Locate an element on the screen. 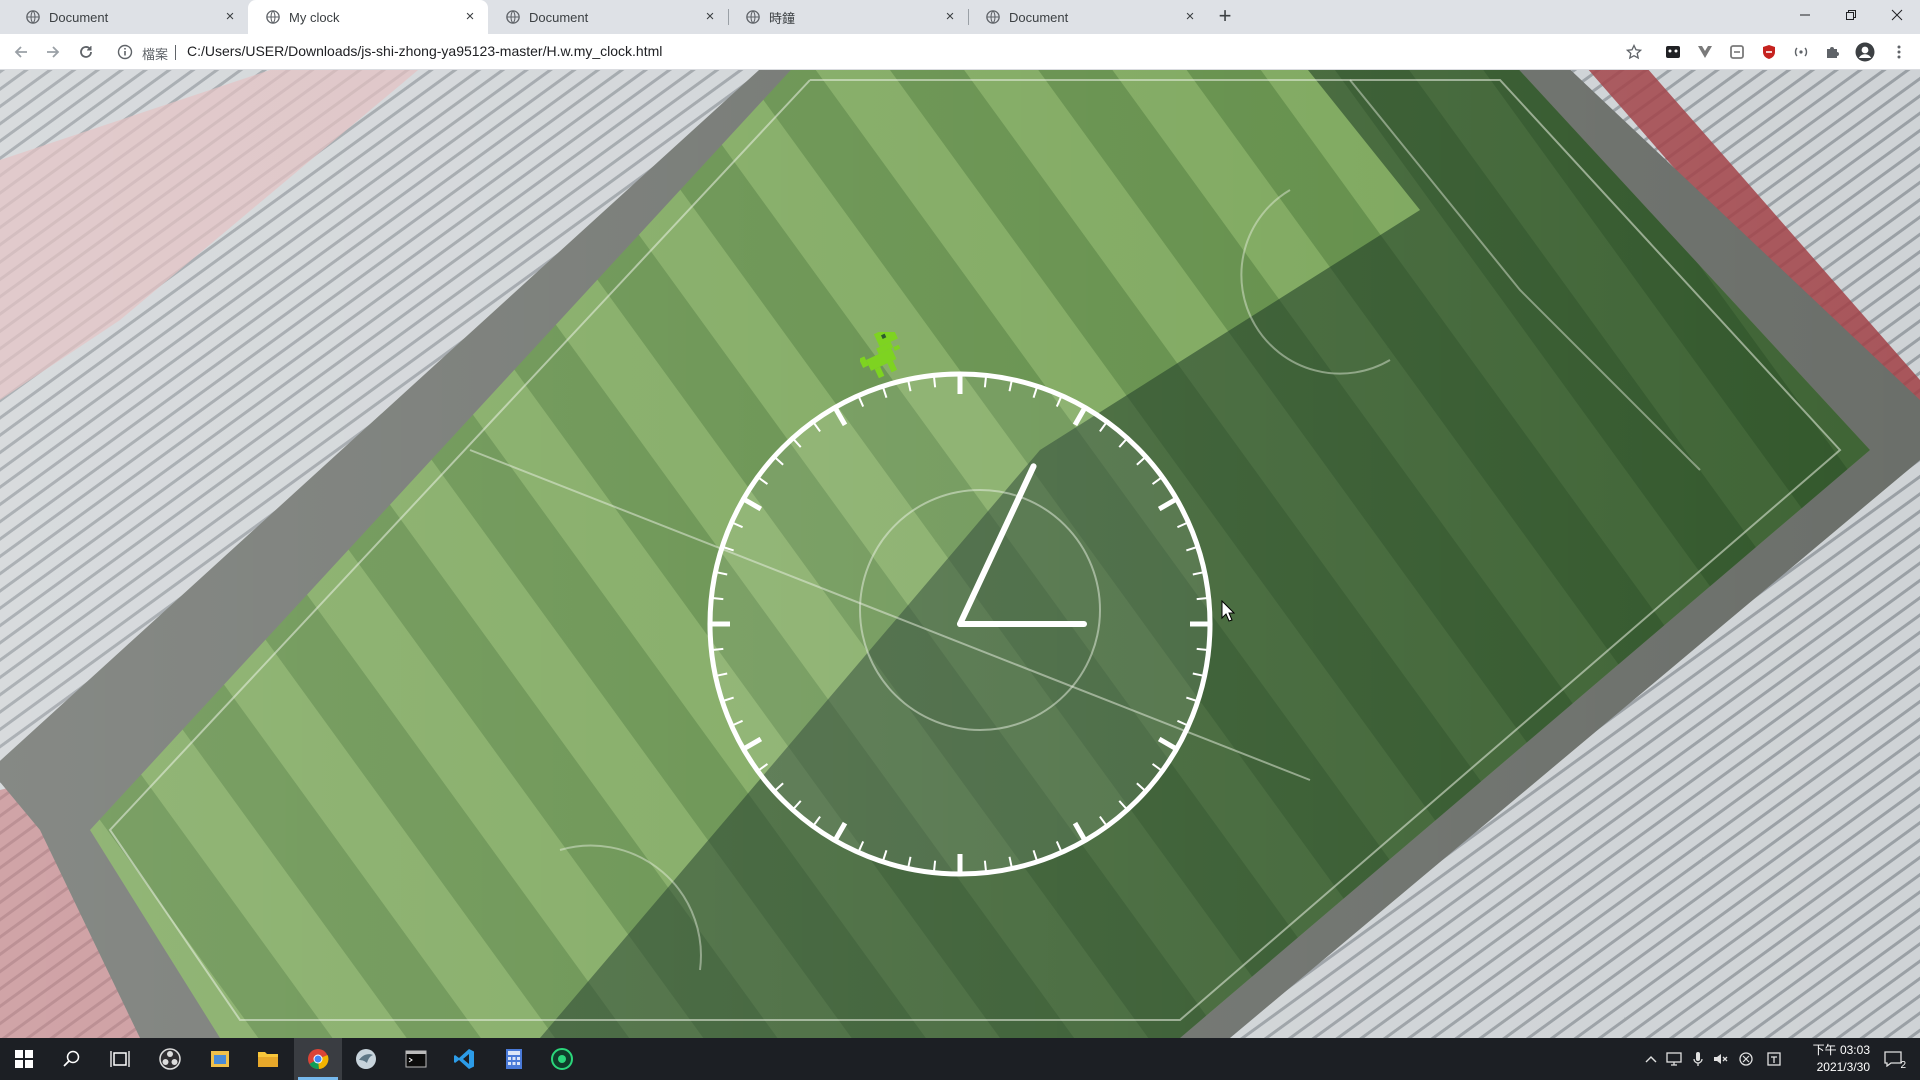 Image resolution: width=1920 pixels, height=1080 pixels. tray-app is located at coordinates (1746, 1059).